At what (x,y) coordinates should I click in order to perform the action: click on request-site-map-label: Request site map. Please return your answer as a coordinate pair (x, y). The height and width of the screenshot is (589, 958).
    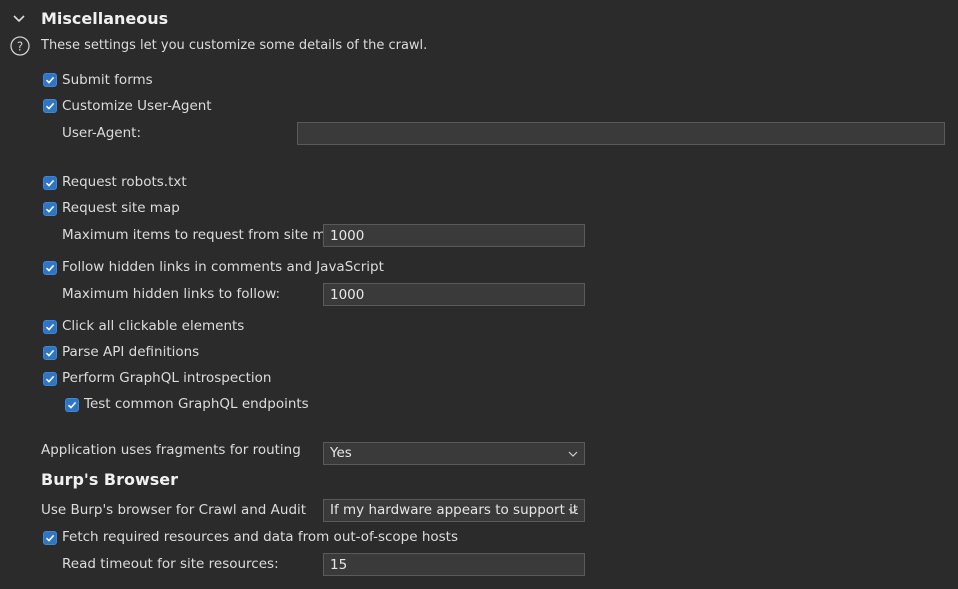
    Looking at the image, I should click on (121, 208).